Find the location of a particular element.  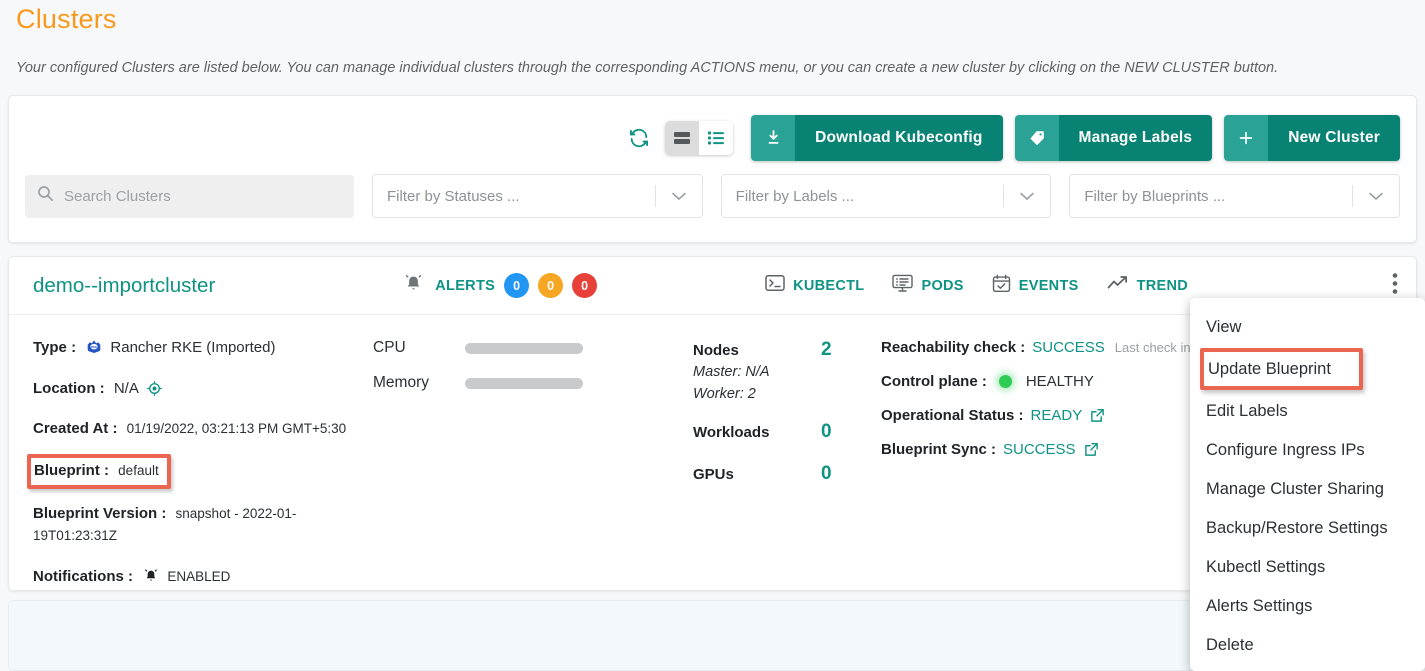

memory-usage-bar is located at coordinates (524, 383).